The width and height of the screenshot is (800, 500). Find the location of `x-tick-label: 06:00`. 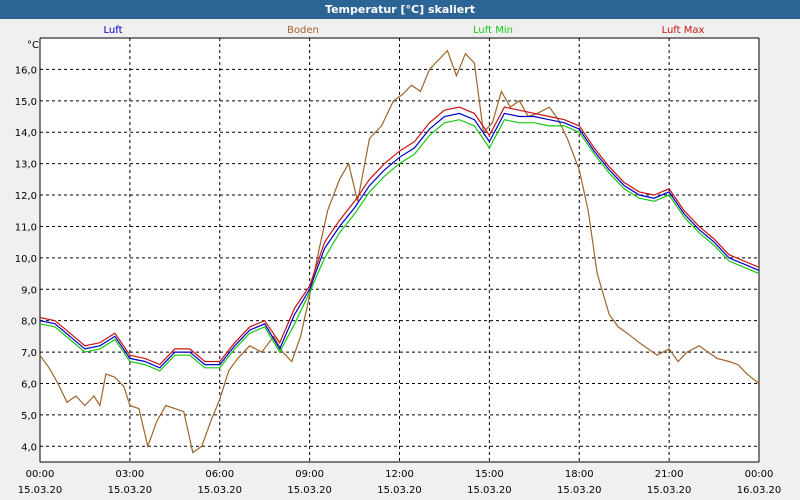

x-tick-label: 06:00 is located at coordinates (219, 474).